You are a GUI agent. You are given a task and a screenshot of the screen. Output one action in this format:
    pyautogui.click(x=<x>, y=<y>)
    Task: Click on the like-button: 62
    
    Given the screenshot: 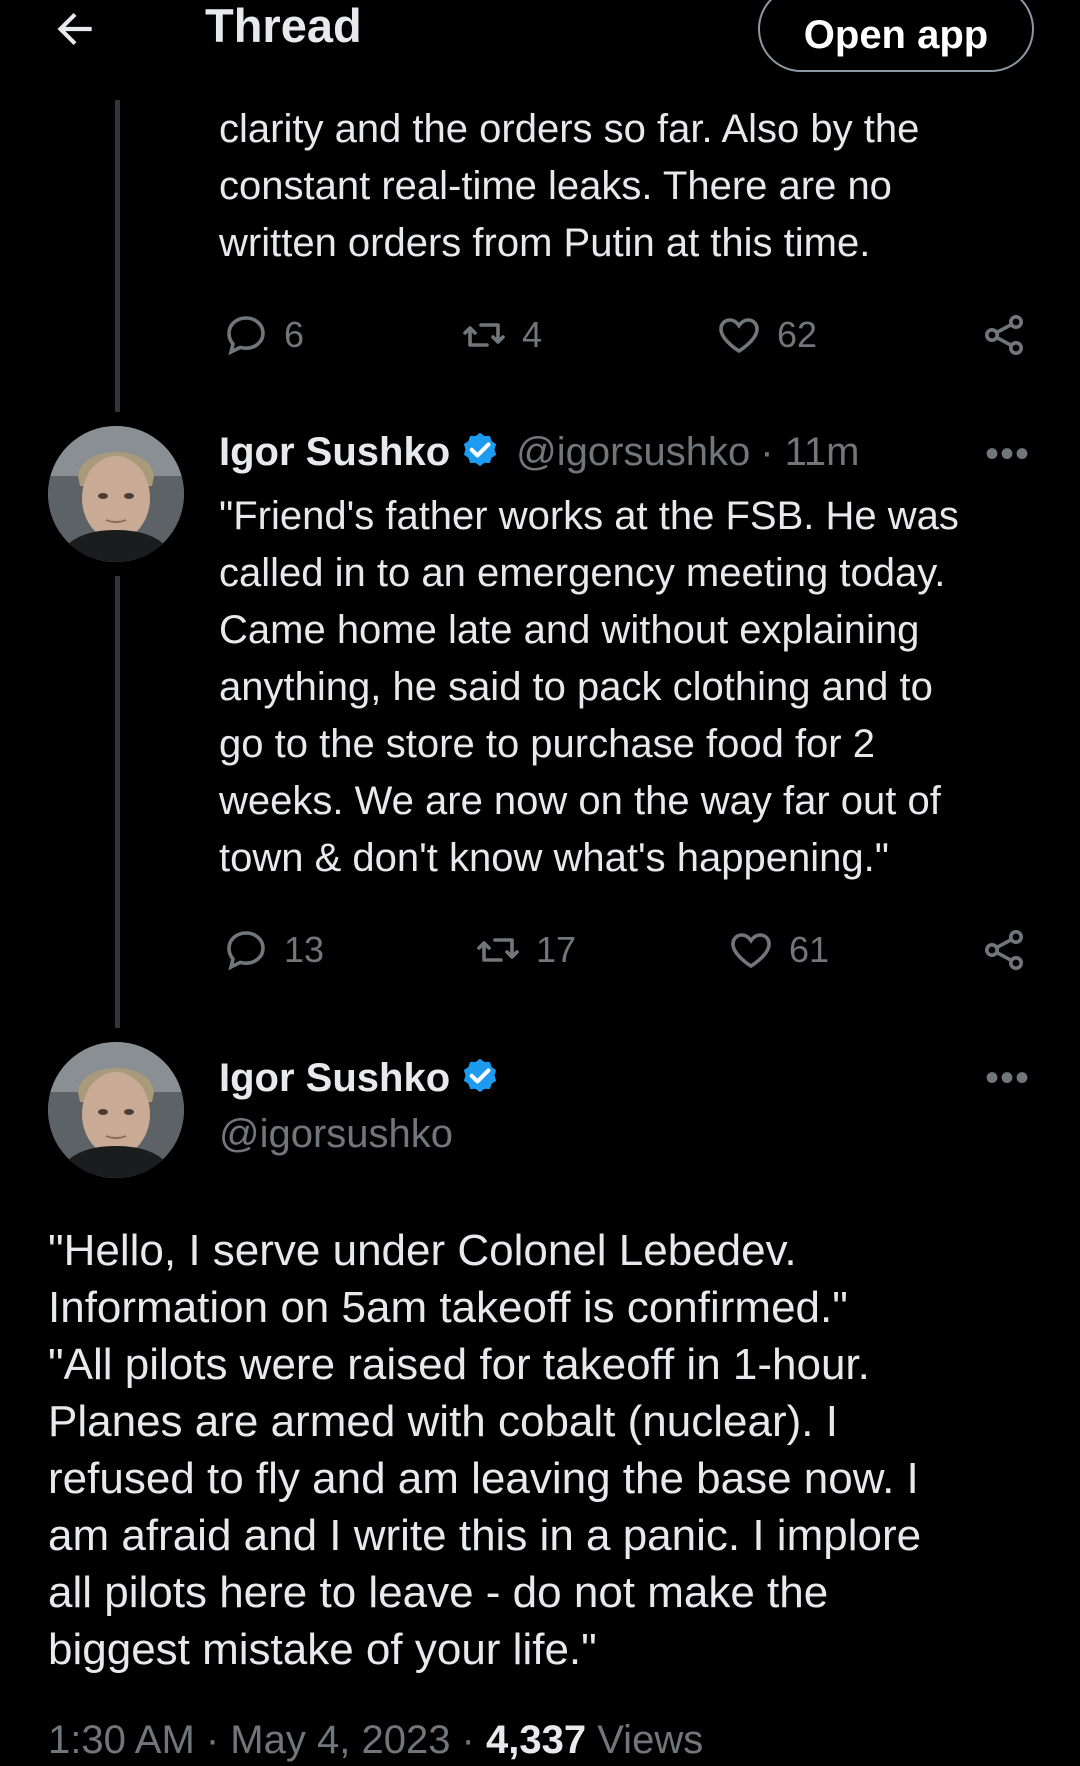 What is the action you would take?
    pyautogui.click(x=766, y=335)
    